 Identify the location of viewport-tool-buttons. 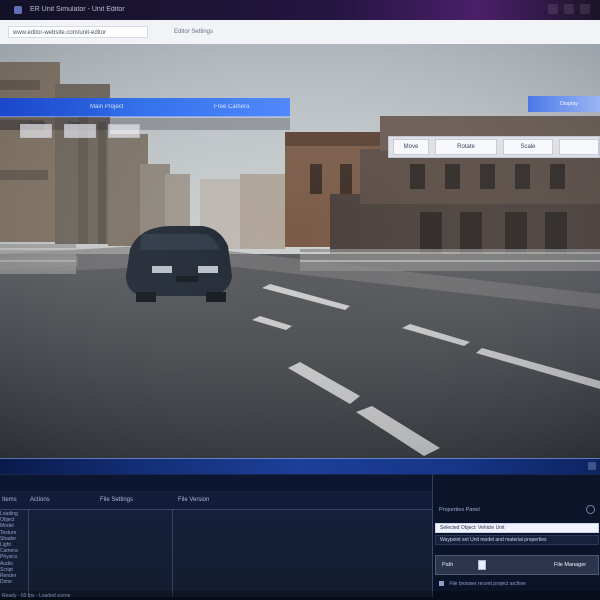
(85, 132).